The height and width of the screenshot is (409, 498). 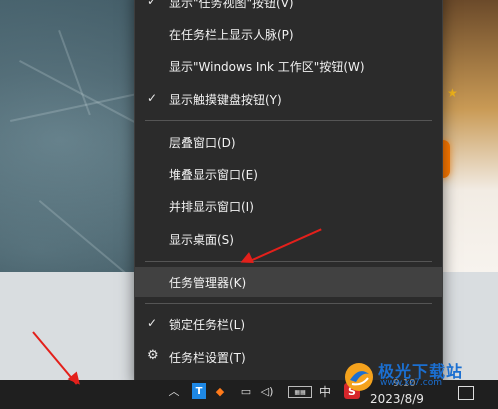 I want to click on gear-icon: ⚙, so click(x=153, y=355).